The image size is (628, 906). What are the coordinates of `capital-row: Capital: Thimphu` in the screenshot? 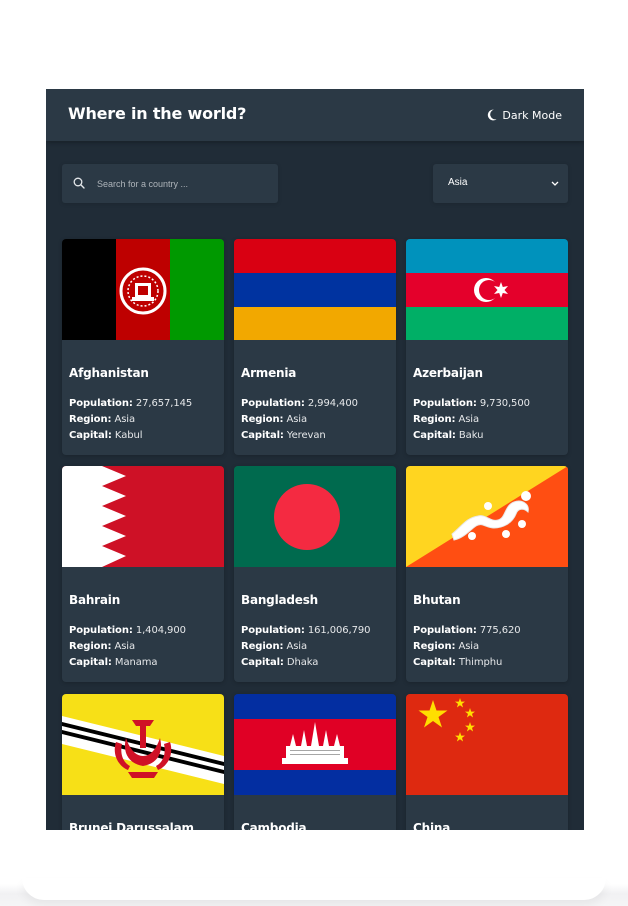 It's located at (457, 662).